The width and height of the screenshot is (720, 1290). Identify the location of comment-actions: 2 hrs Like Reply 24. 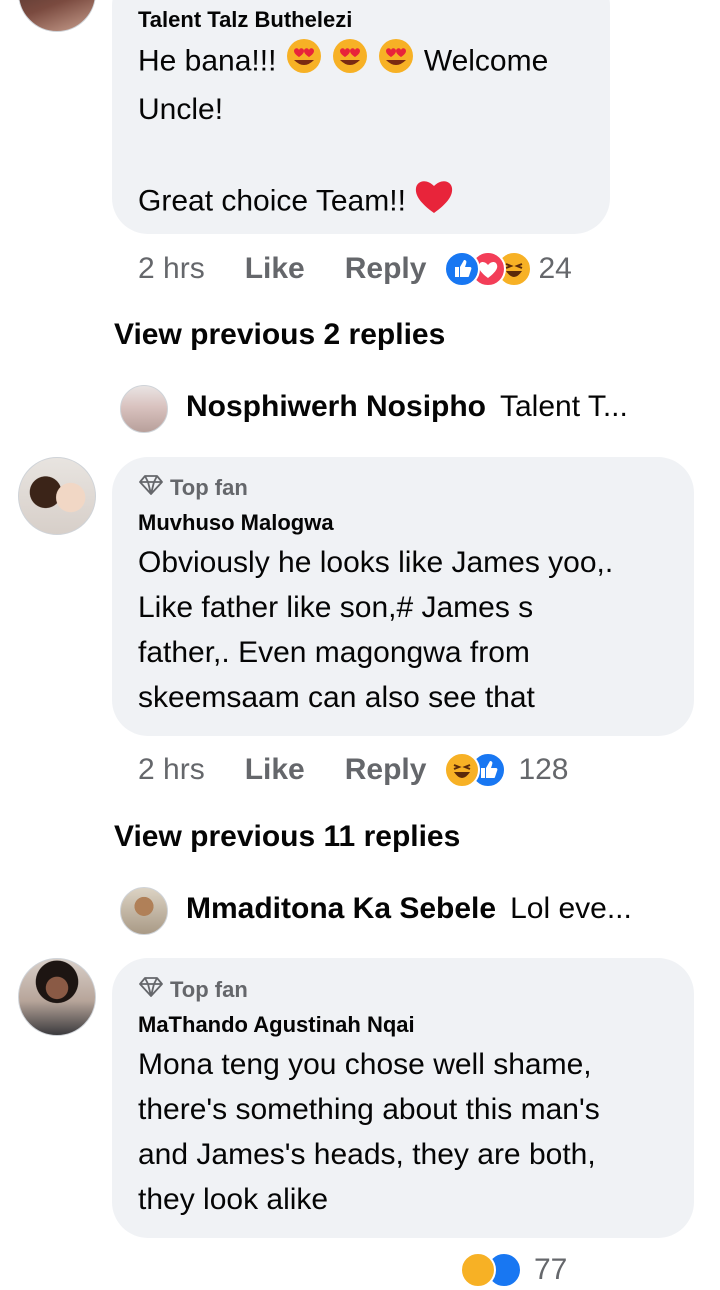
(355, 269).